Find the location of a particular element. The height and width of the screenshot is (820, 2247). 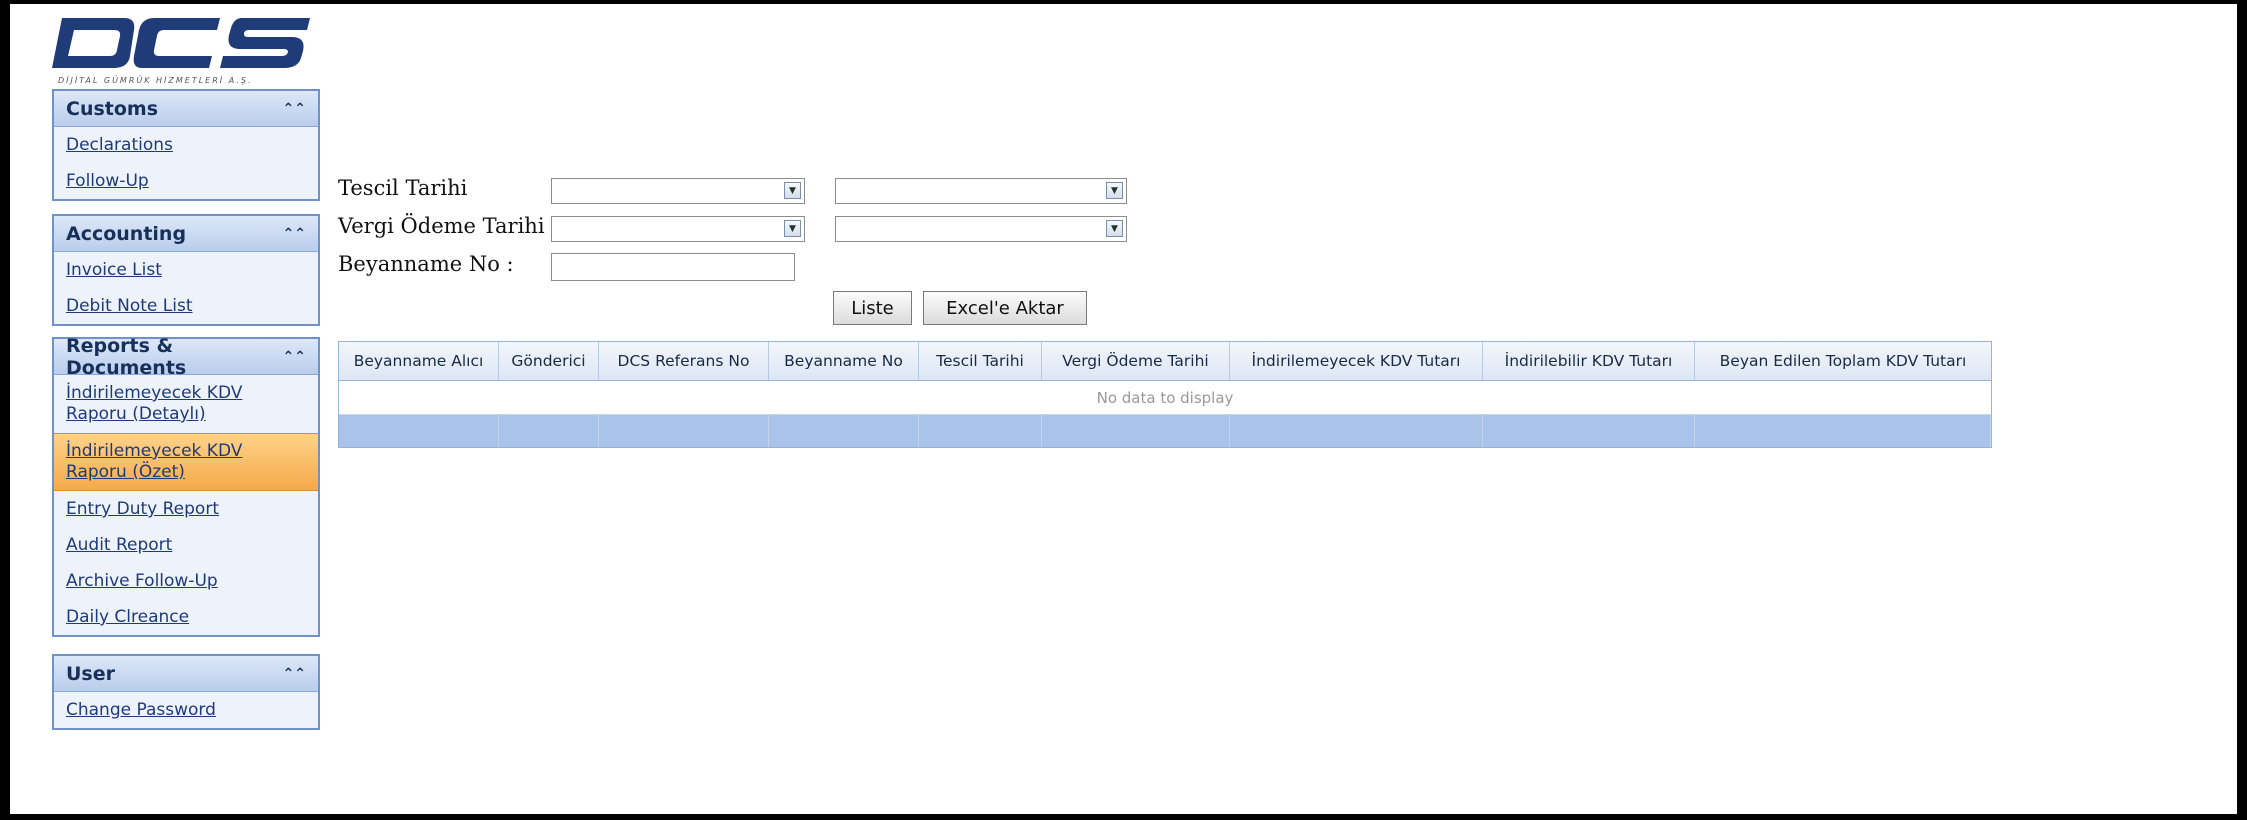

logo-tagline: DİJİTAL GÜMRÜK HİZMETLERİ A.Ş. is located at coordinates (155, 80).